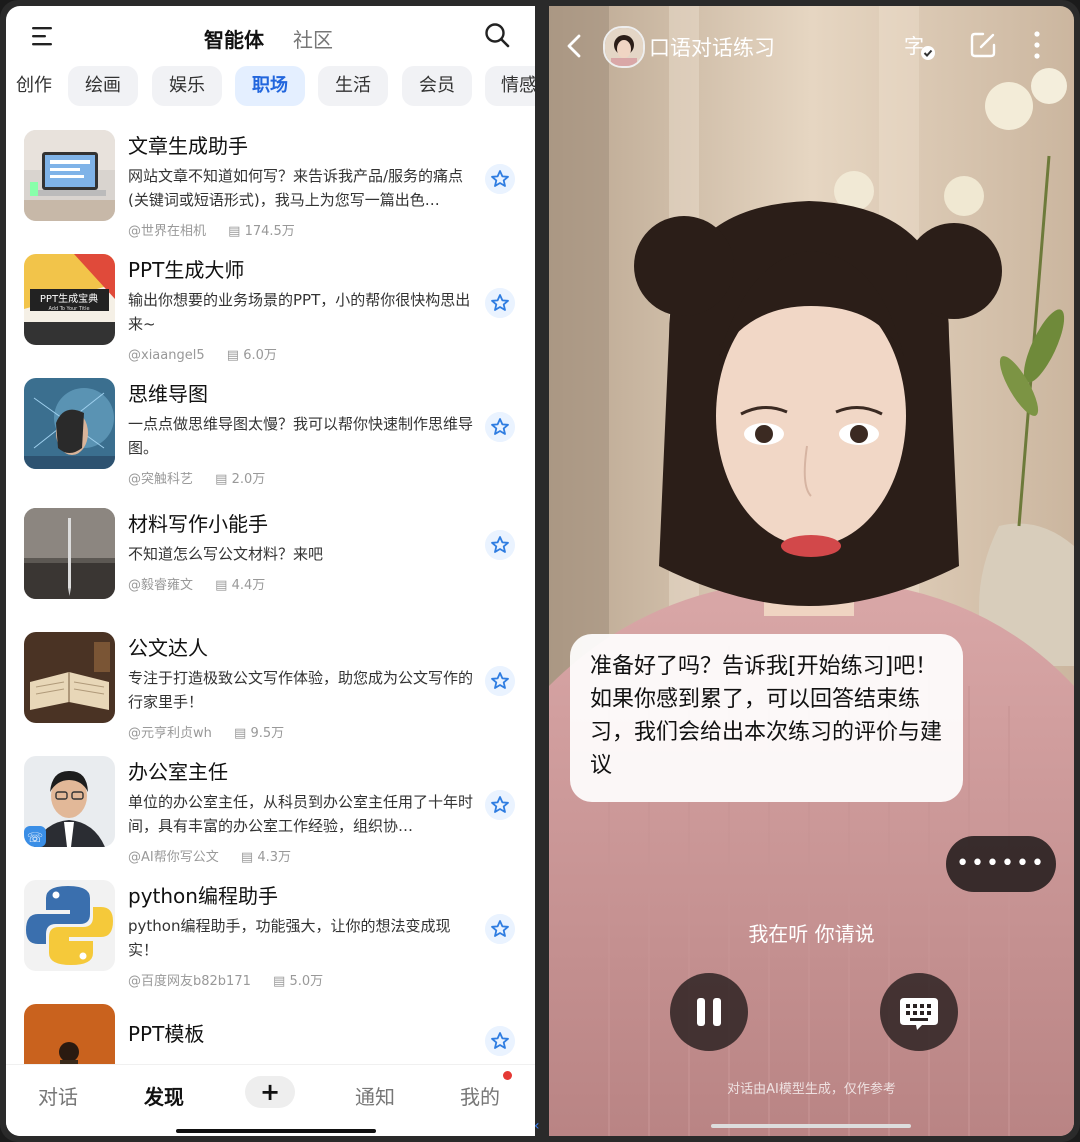 This screenshot has width=1080, height=1142. I want to click on category-chip: 会员, so click(437, 86).